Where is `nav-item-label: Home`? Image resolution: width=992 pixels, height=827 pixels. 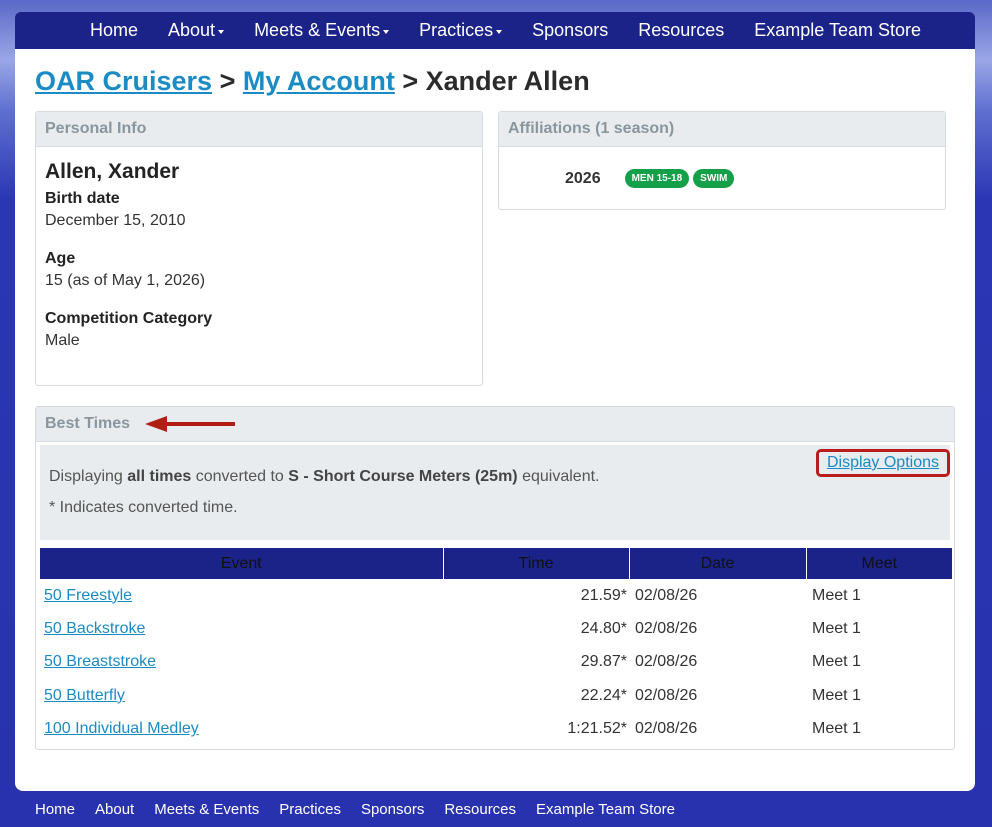
nav-item-label: Home is located at coordinates (114, 30).